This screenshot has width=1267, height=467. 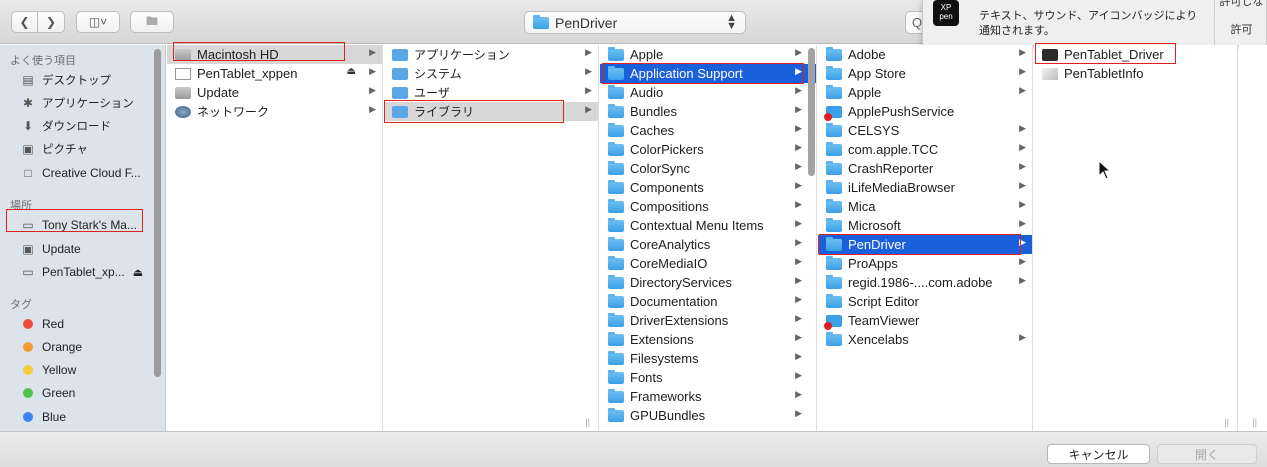 I want to click on list-item-documentation: Documentation ▶, so click(x=708, y=301).